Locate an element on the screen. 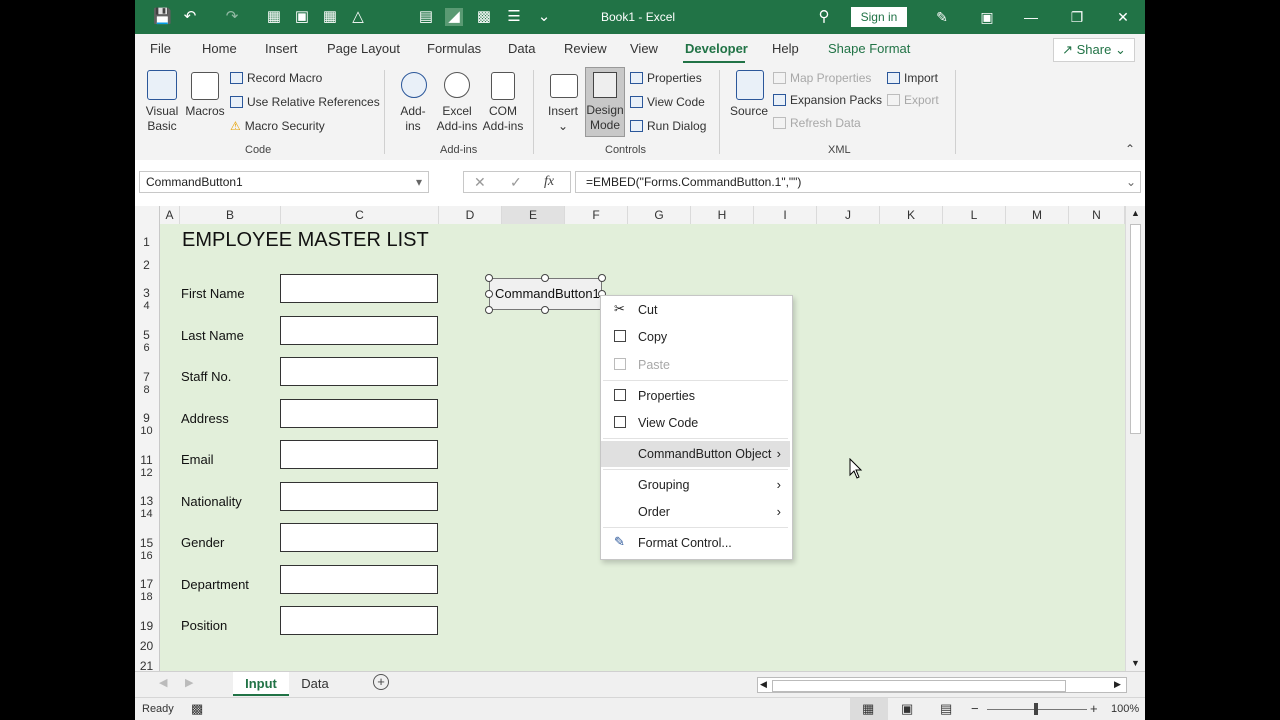 The width and height of the screenshot is (1280, 720). row-header: 6 is located at coordinates (146, 348).